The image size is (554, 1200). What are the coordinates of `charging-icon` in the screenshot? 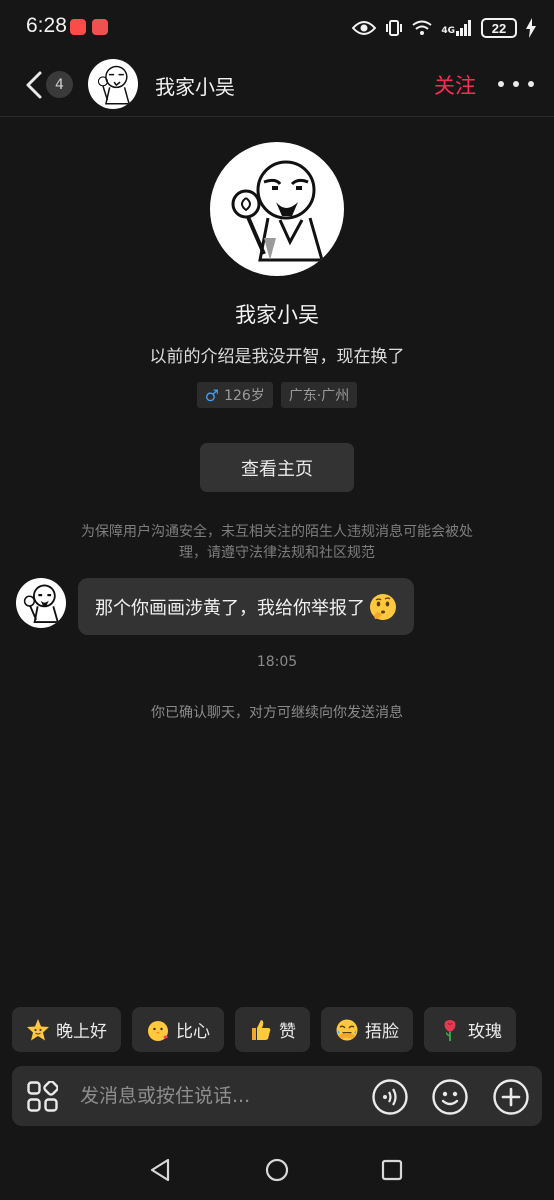 It's located at (531, 28).